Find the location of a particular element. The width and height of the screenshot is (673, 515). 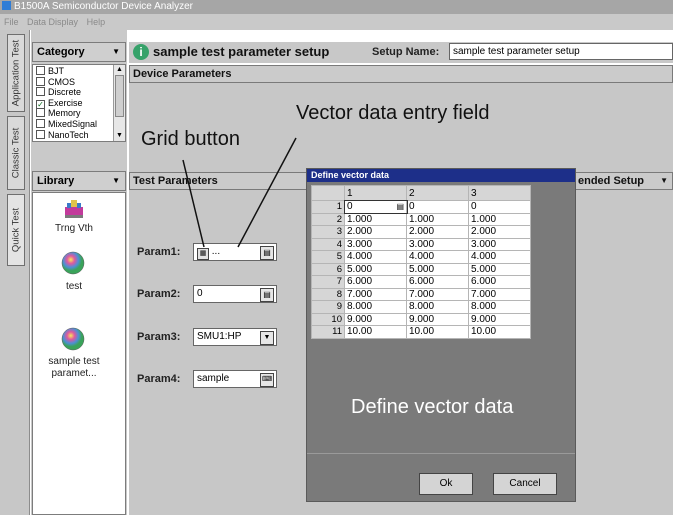

grid-row: 9 8.000 8.000 8.000 is located at coordinates (421, 307).